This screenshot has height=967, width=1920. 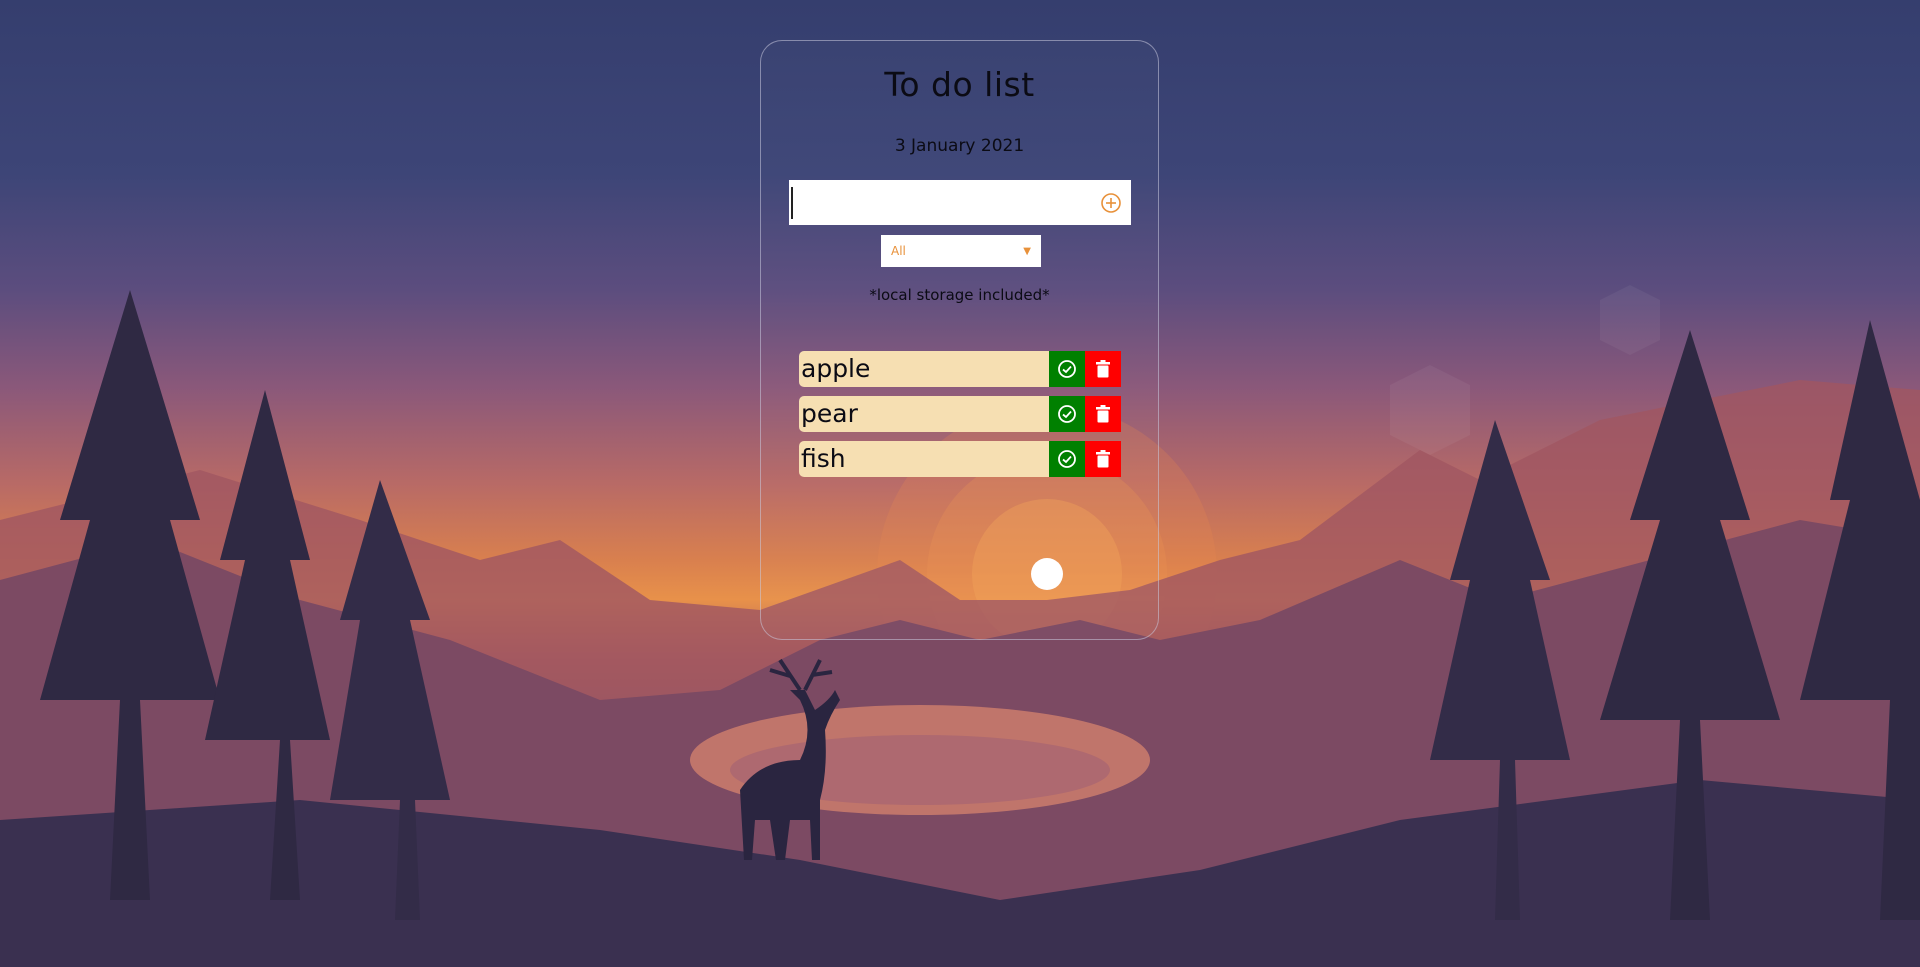 I want to click on page-title: To do list, so click(x=959, y=84).